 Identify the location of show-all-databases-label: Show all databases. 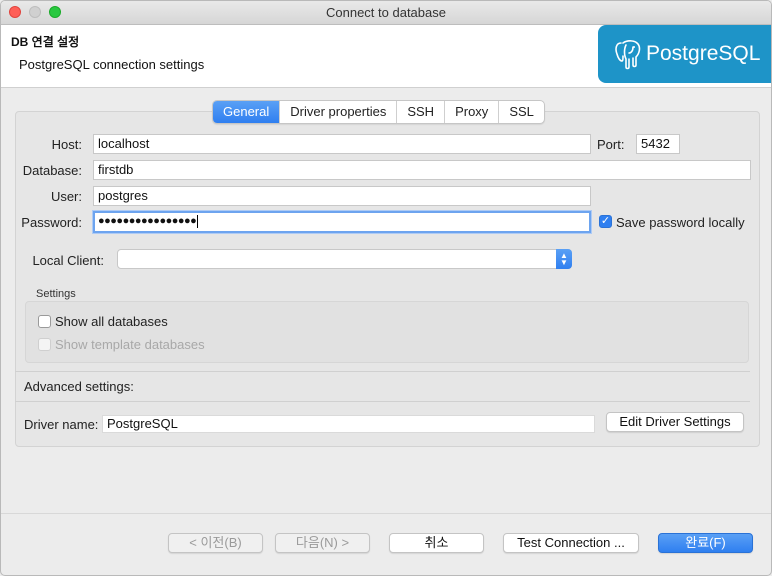
(111, 321).